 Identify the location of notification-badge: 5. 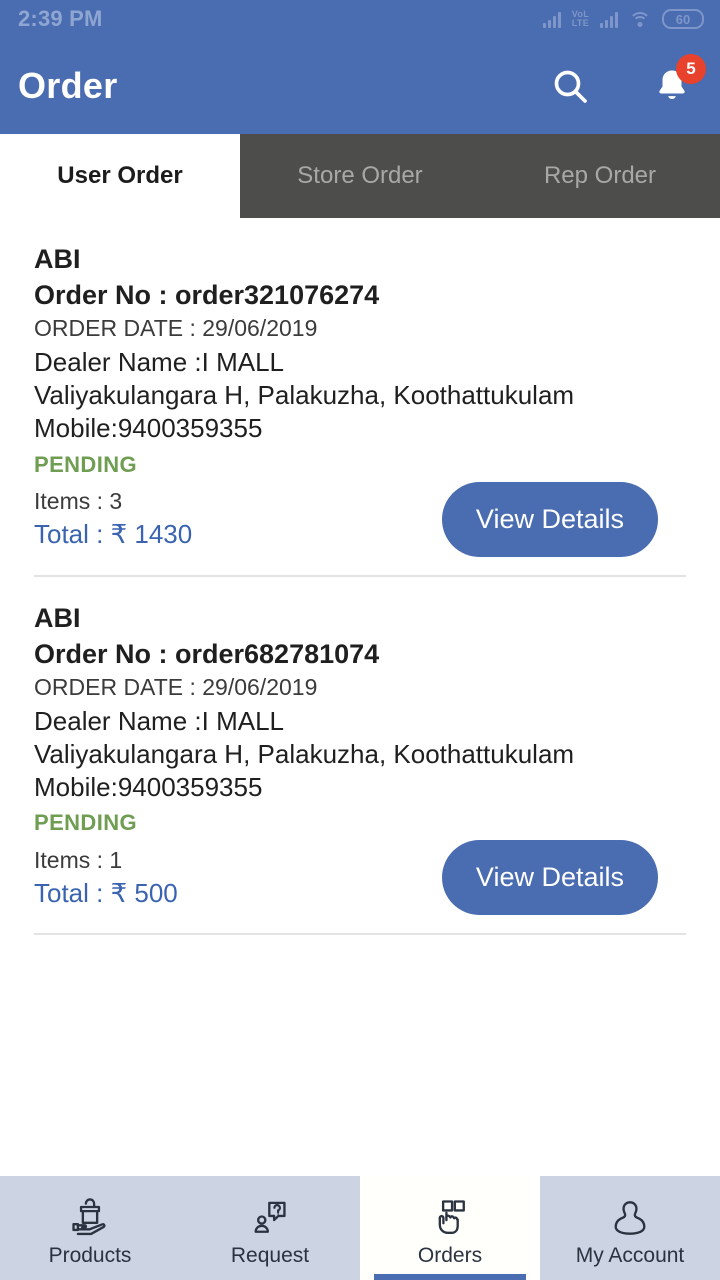
(691, 69).